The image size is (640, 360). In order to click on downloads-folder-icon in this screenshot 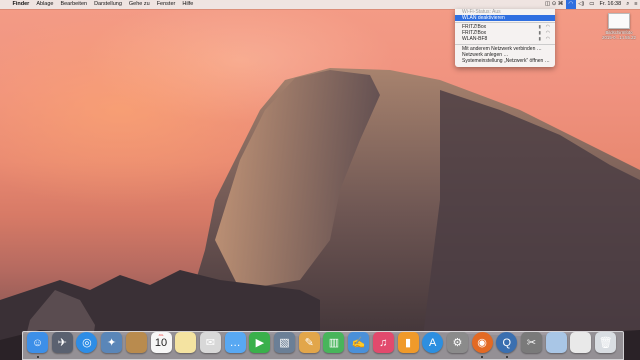, I will do `click(556, 342)`.